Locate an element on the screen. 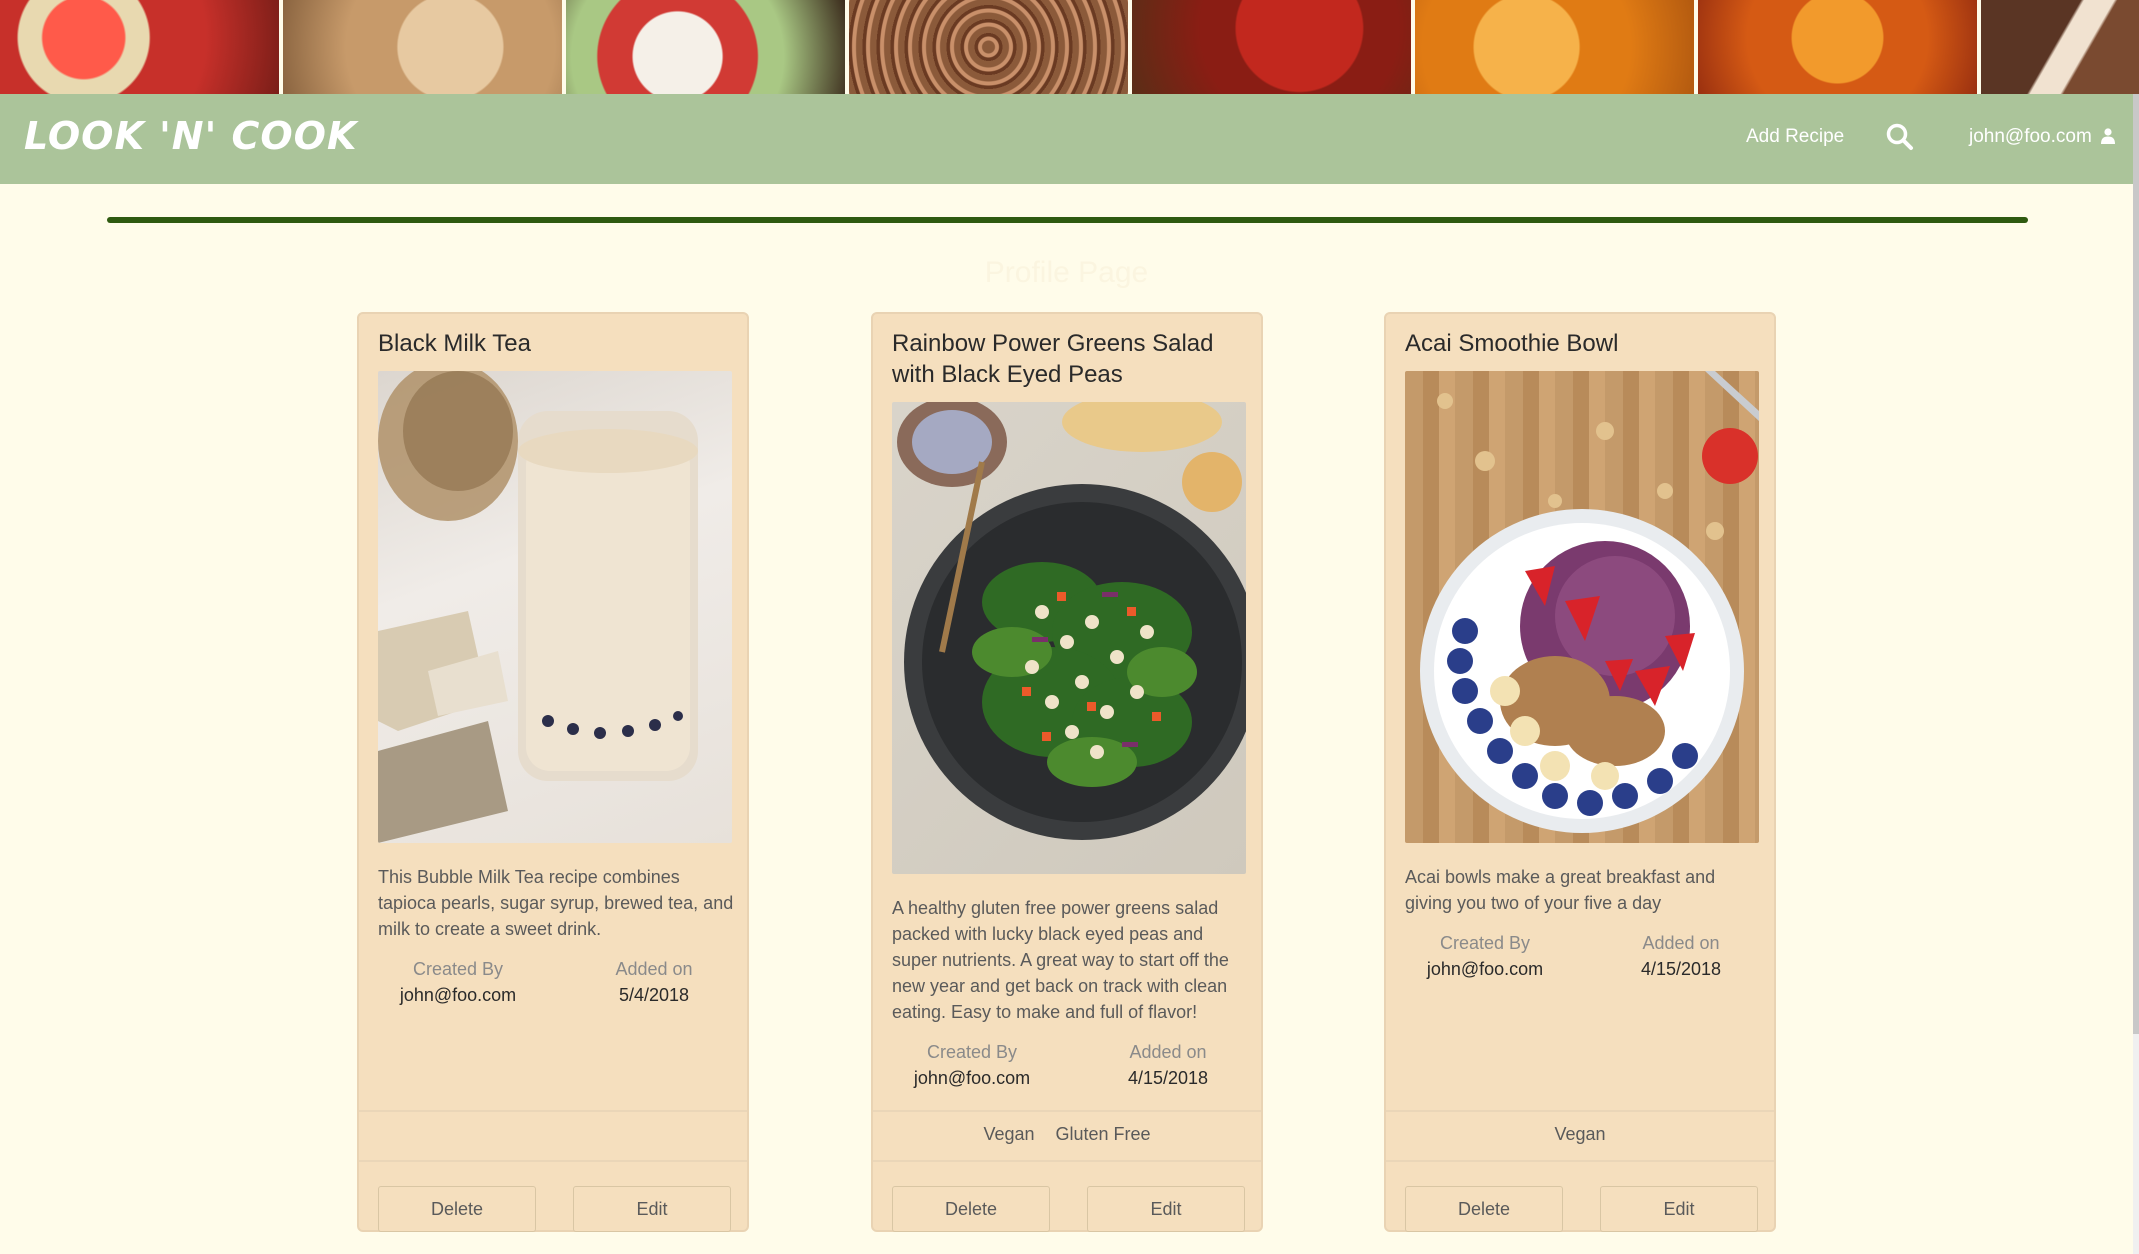  recipe-title: Acai Smoothie Bowl is located at coordinates (1583, 343).